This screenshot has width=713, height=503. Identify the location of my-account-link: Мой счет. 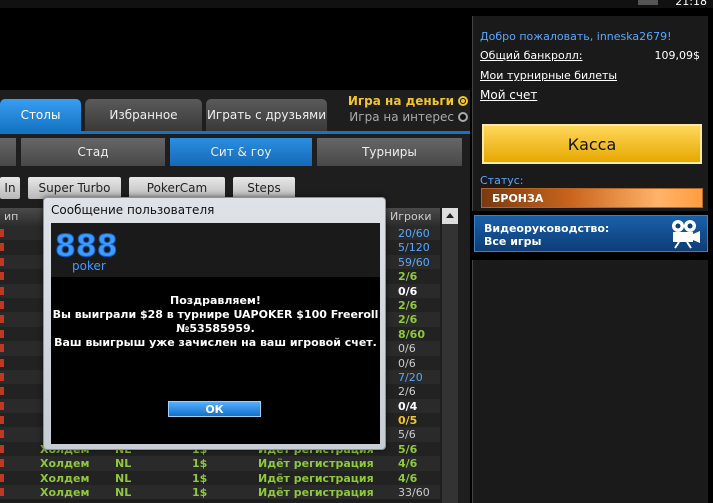
(508, 95).